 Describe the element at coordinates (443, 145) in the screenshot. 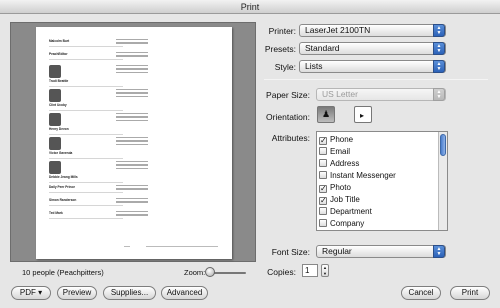

I see `scrollbar-thumb` at that location.